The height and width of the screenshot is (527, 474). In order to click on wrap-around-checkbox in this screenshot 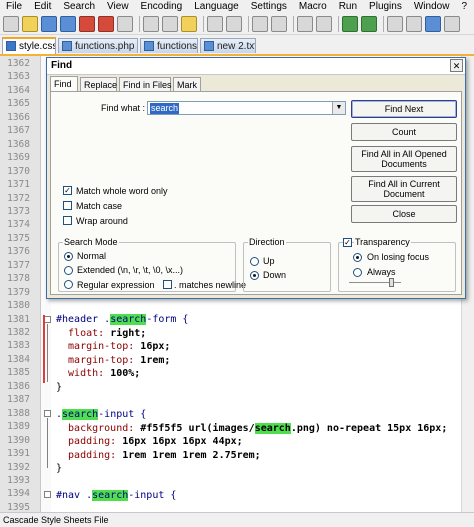, I will do `click(67, 220)`.